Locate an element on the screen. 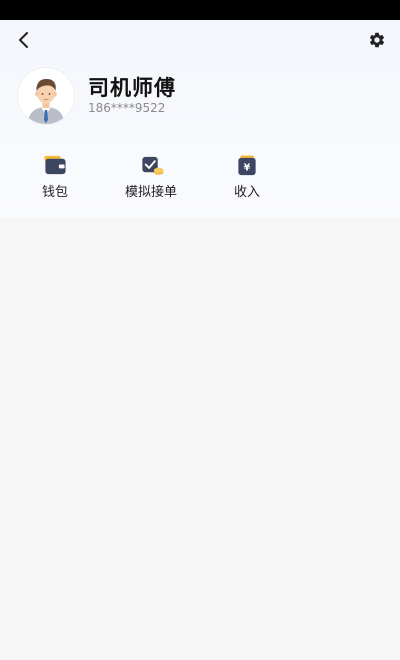 This screenshot has height=660, width=400. user-name: 司机师傅 is located at coordinates (132, 88).